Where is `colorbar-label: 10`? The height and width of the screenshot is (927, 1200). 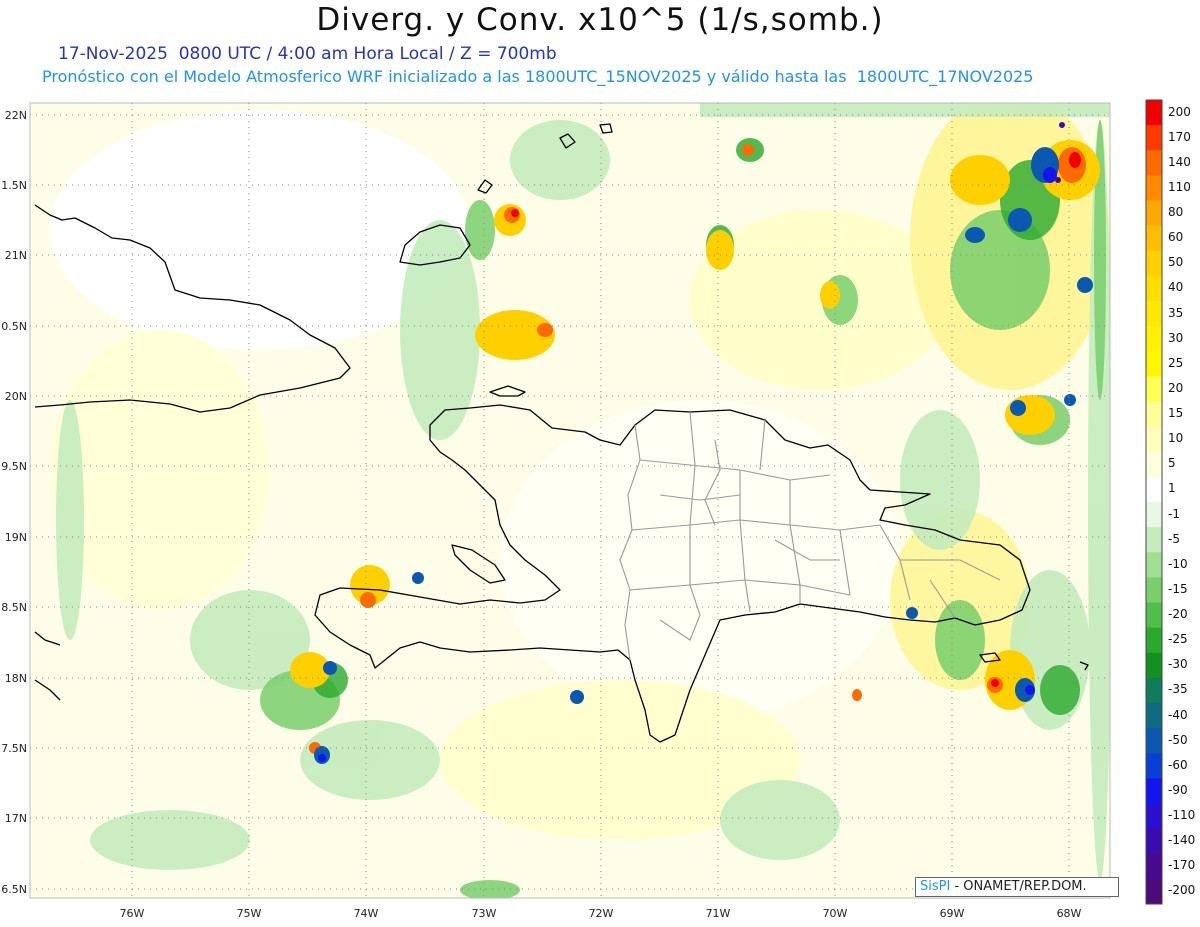 colorbar-label: 10 is located at coordinates (1176, 438).